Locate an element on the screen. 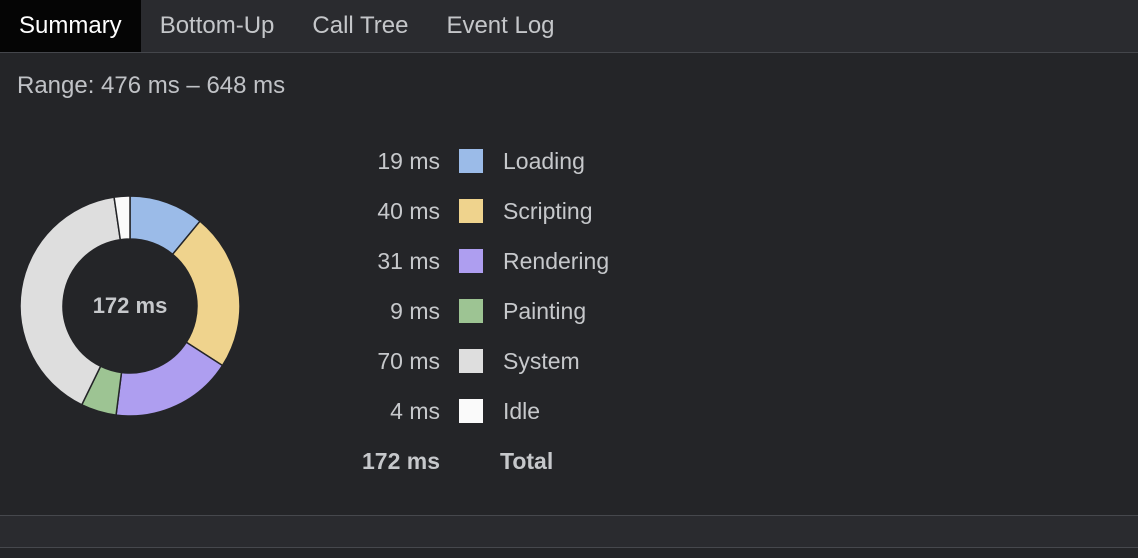  legend-label: Idle is located at coordinates (522, 410).